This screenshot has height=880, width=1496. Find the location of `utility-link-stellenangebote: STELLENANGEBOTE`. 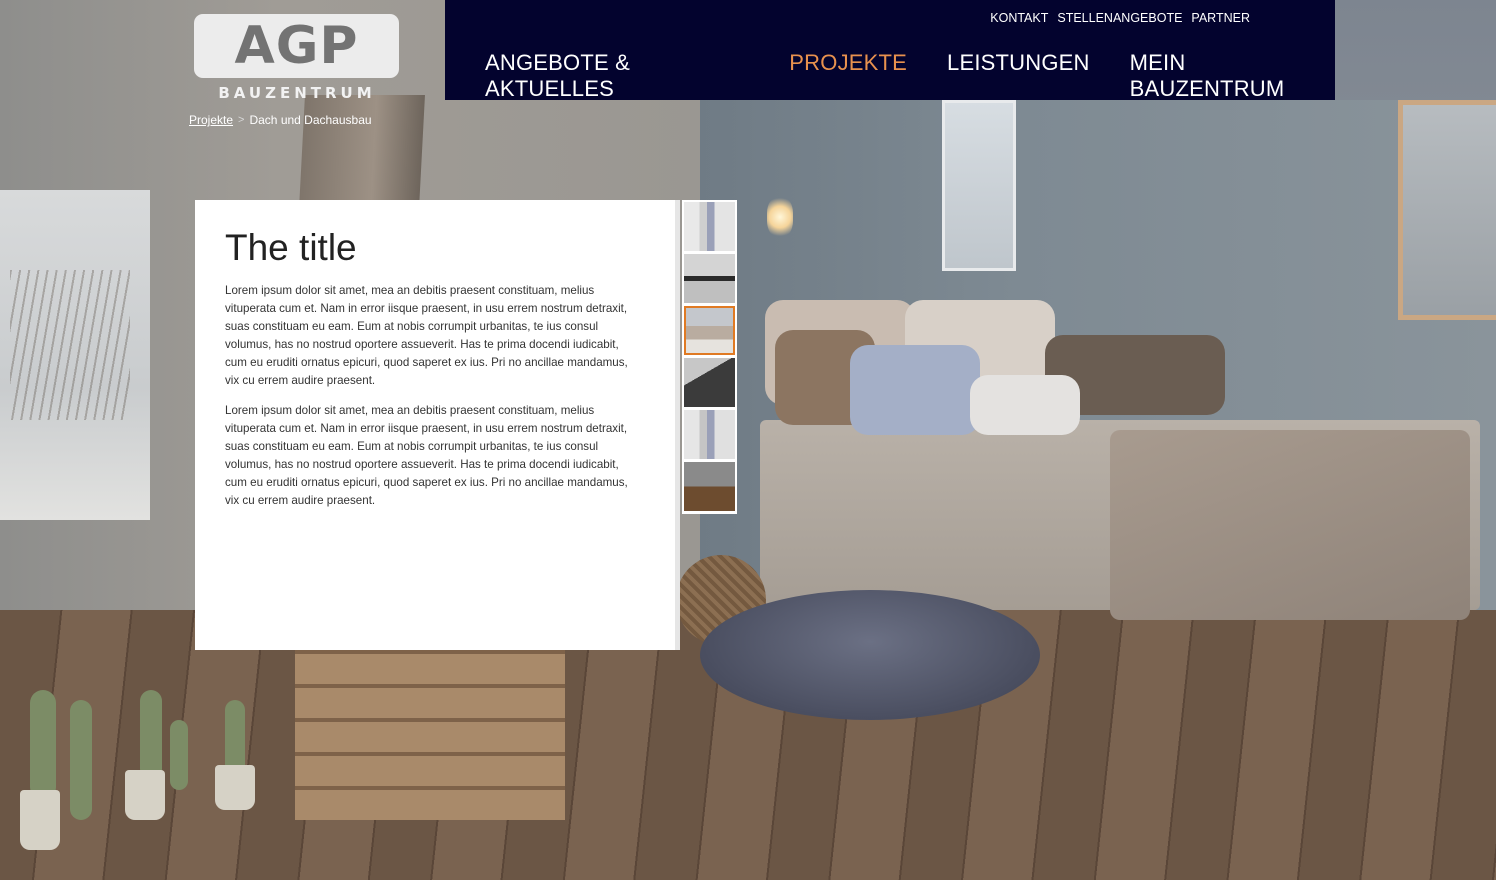

utility-link-stellenangebote: STELLENANGEBOTE is located at coordinates (1119, 18).